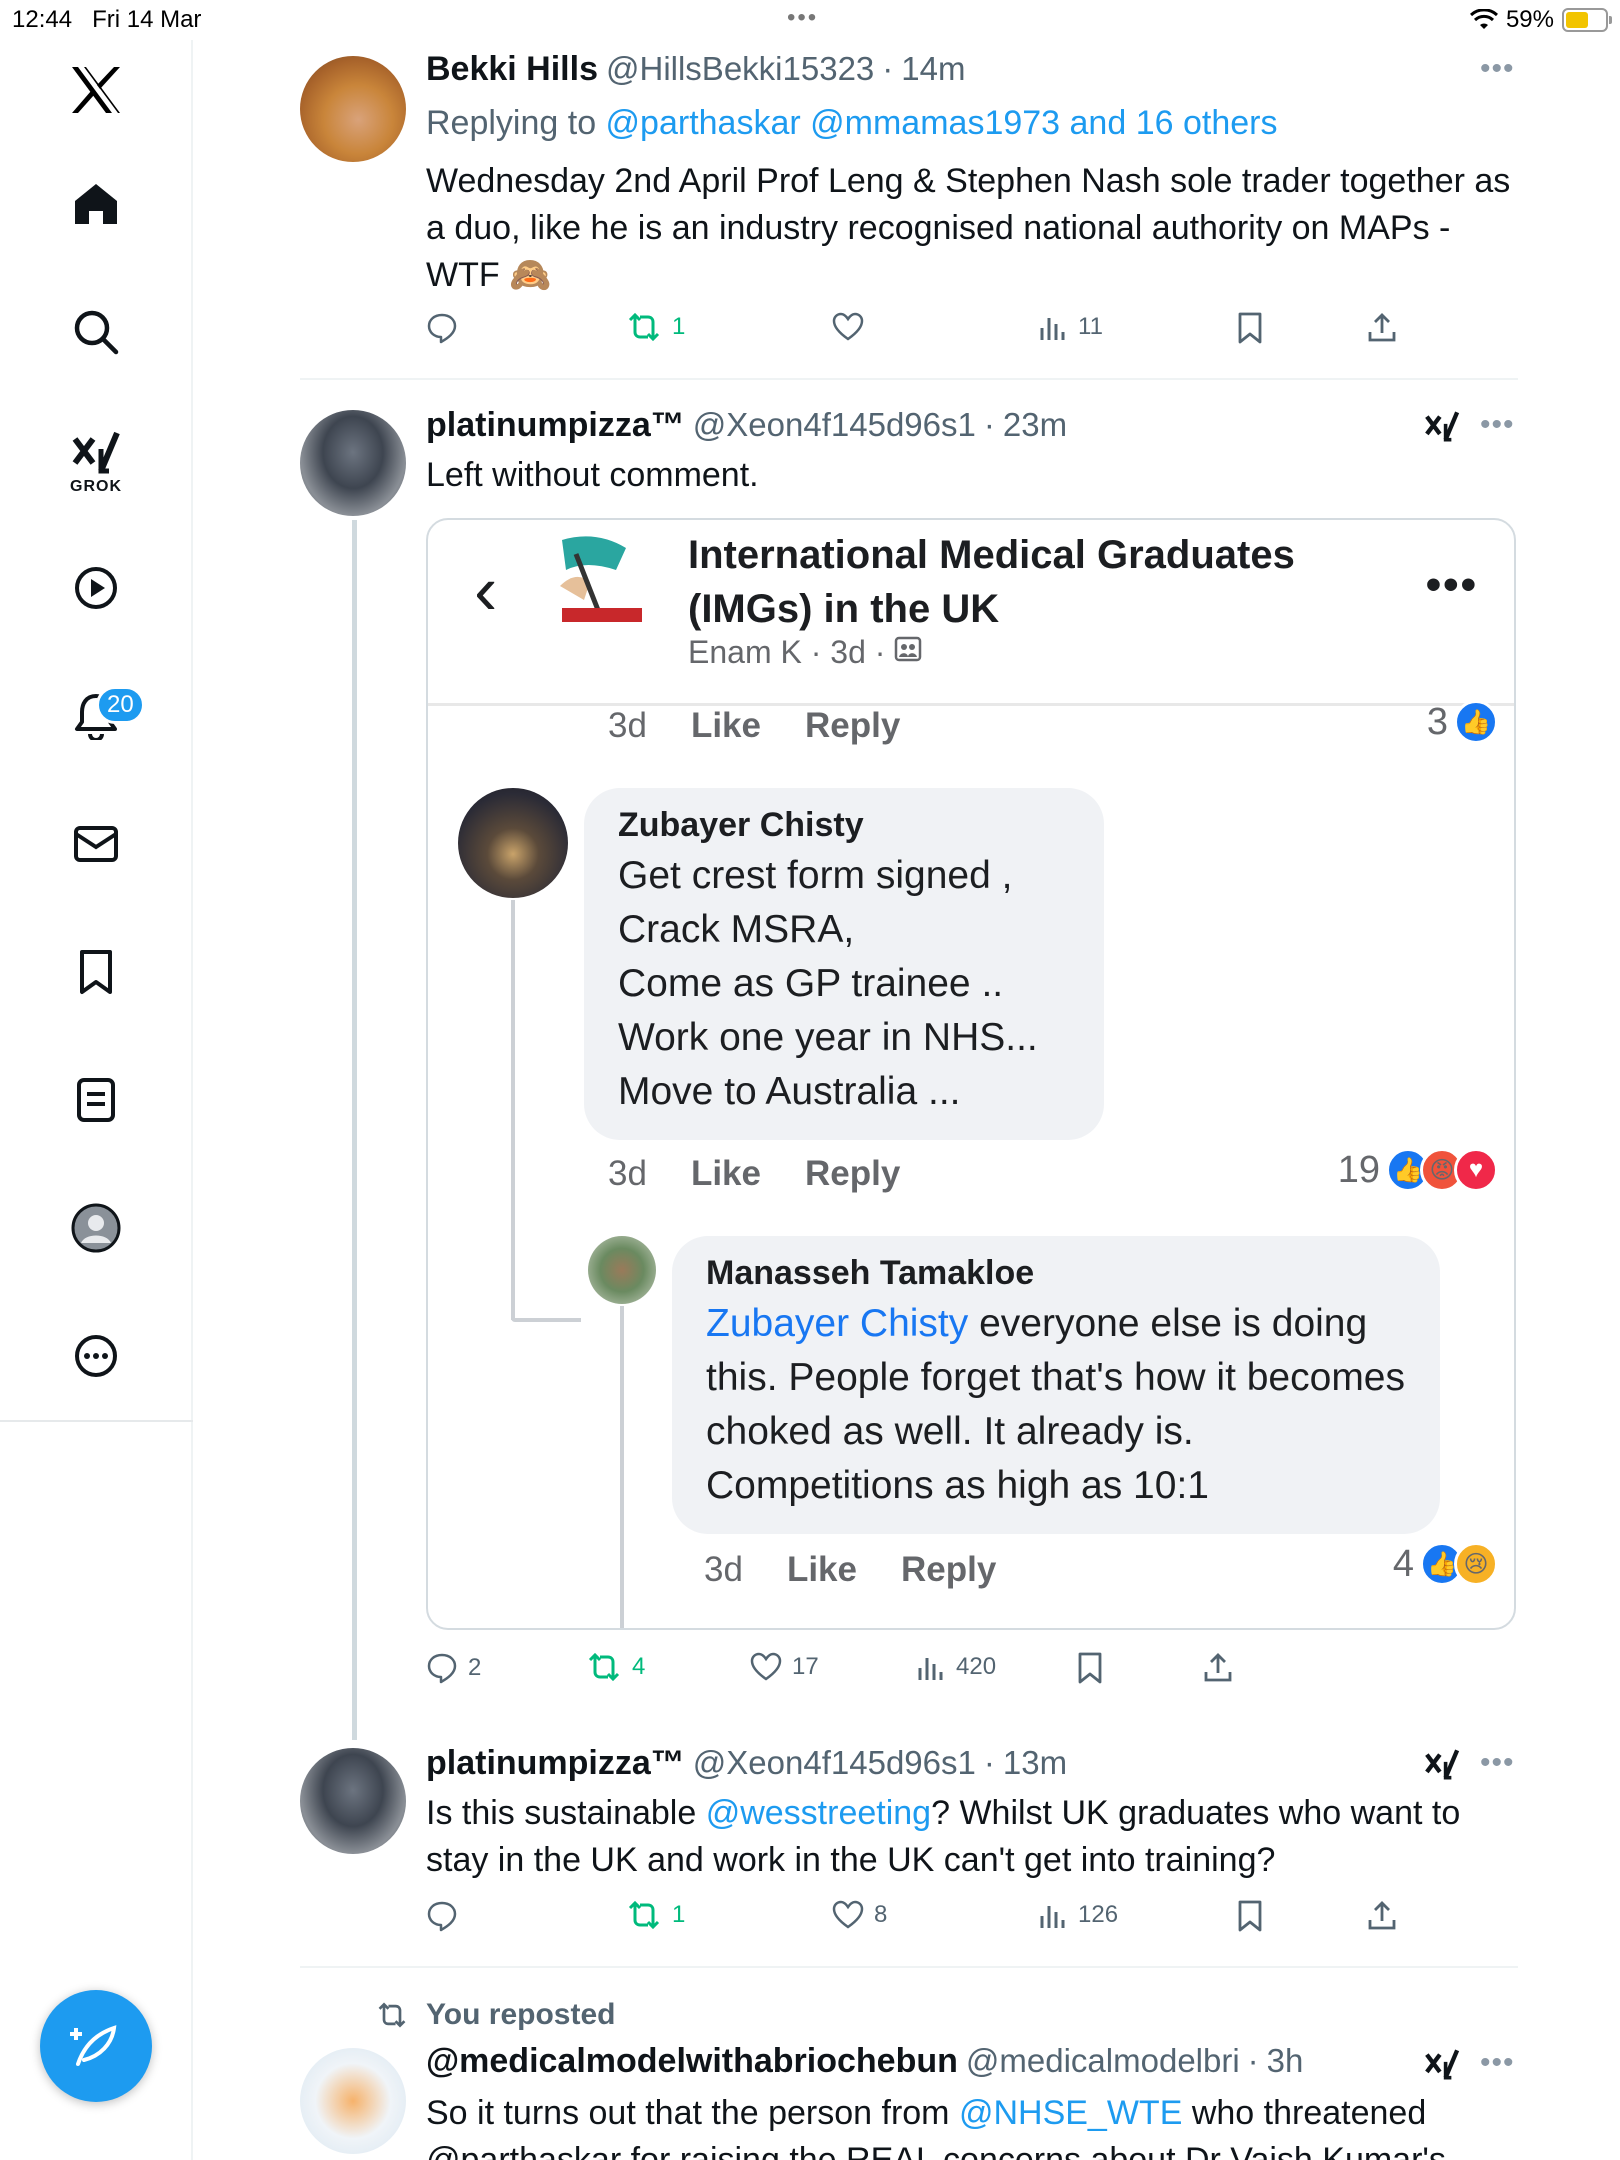  I want to click on tweet-1-repost-button: 1, so click(655, 327).